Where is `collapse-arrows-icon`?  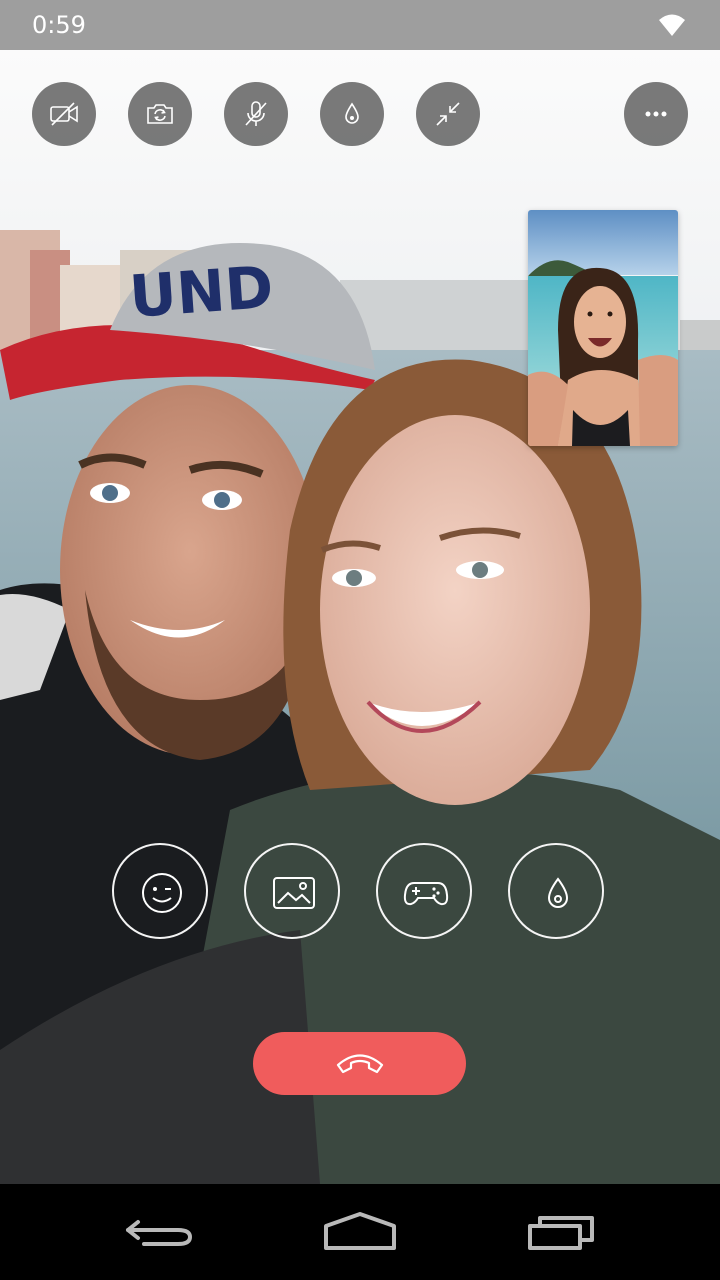
collapse-arrows-icon is located at coordinates (448, 114).